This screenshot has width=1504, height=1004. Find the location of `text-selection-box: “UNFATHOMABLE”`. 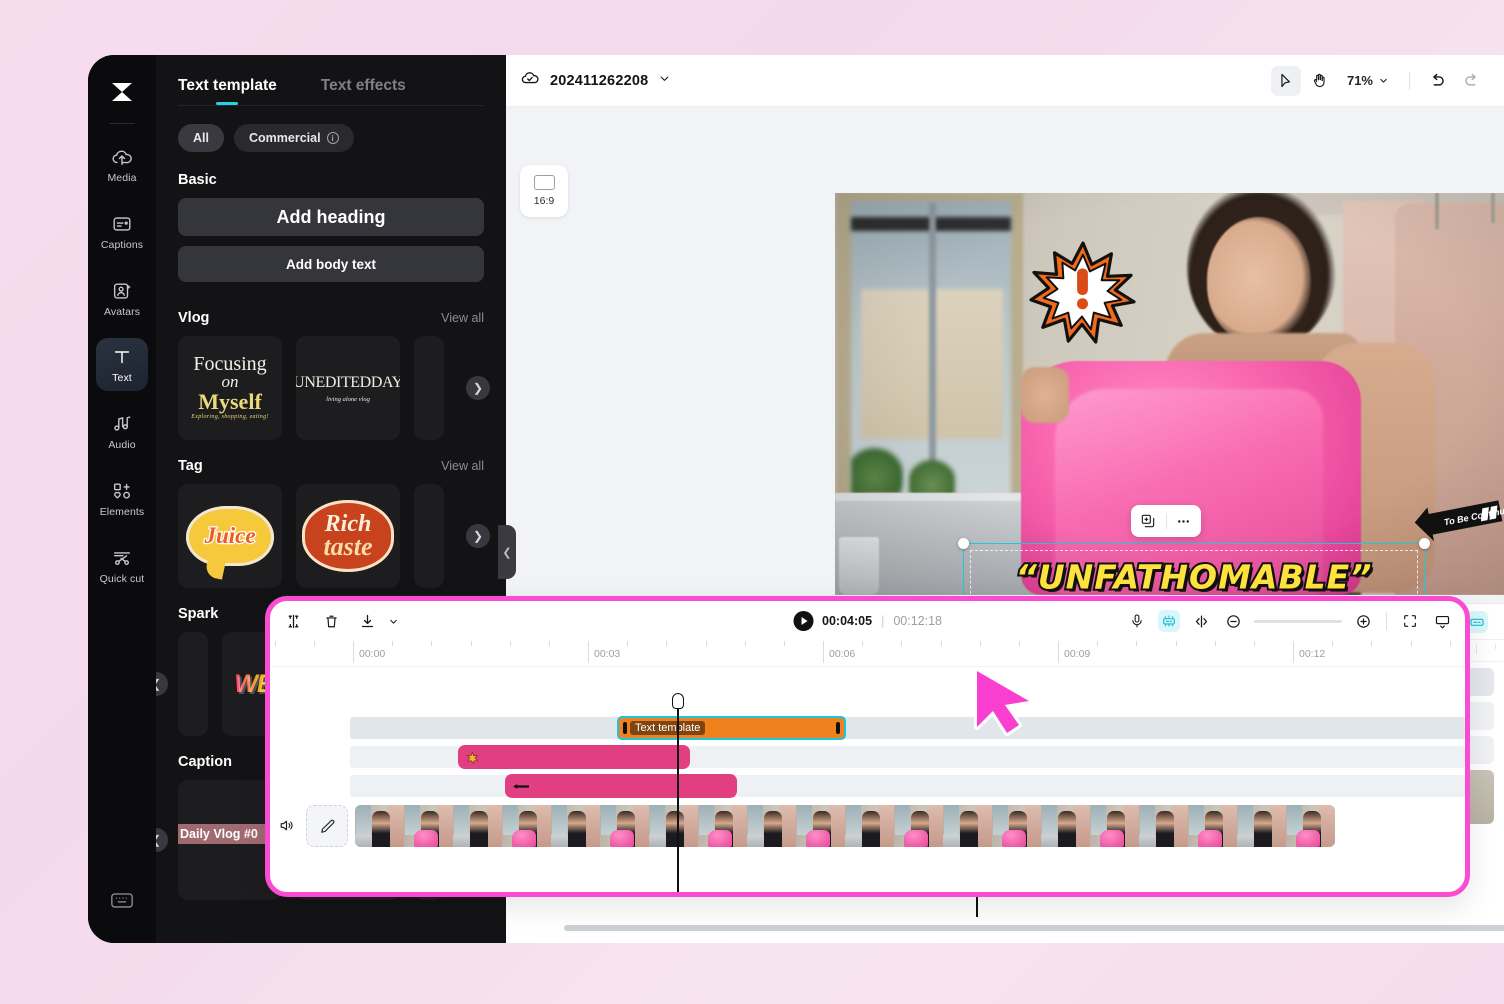

text-selection-box: “UNFATHOMABLE” is located at coordinates (1194, 567).